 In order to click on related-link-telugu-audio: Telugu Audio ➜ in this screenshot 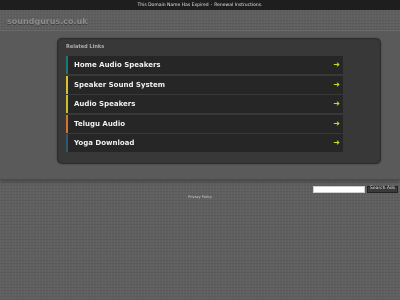, I will do `click(204, 123)`.